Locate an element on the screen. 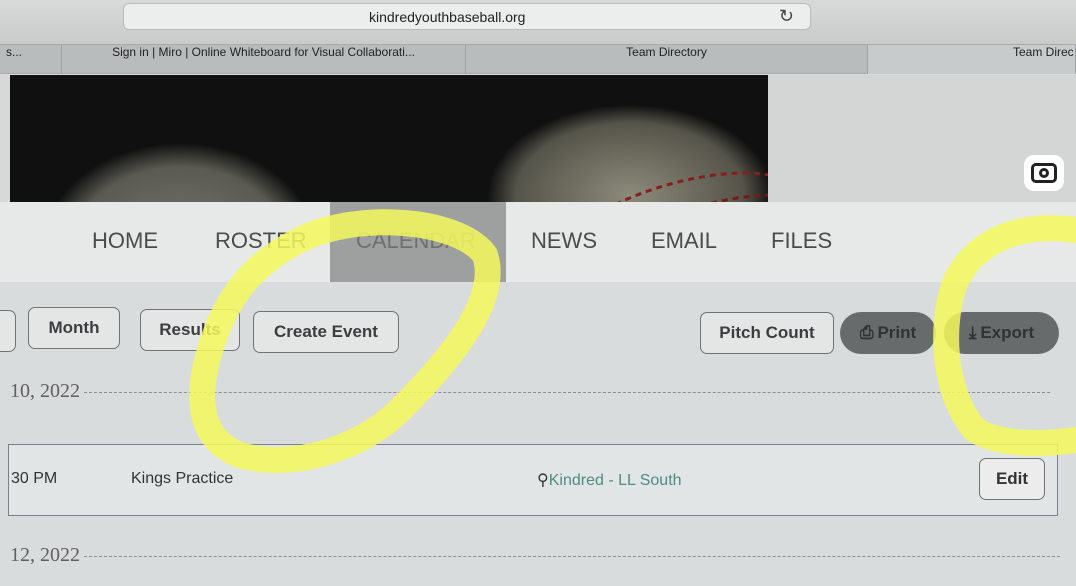 This screenshot has height=586, width=1076. download-icon: ⤓ is located at coordinates (972, 332).